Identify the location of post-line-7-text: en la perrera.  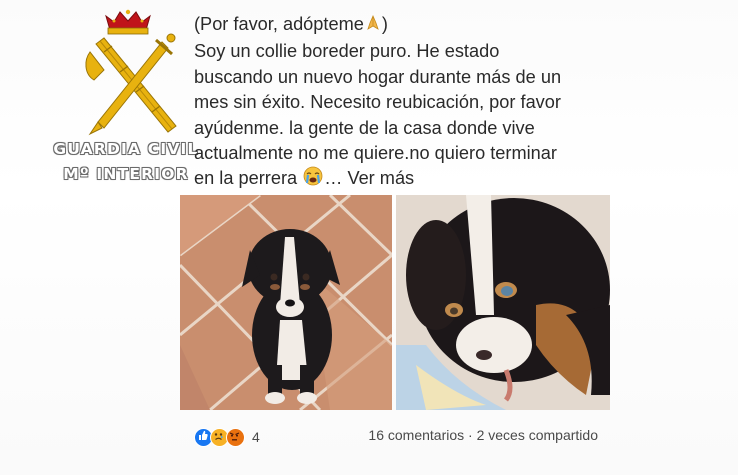
(246, 178).